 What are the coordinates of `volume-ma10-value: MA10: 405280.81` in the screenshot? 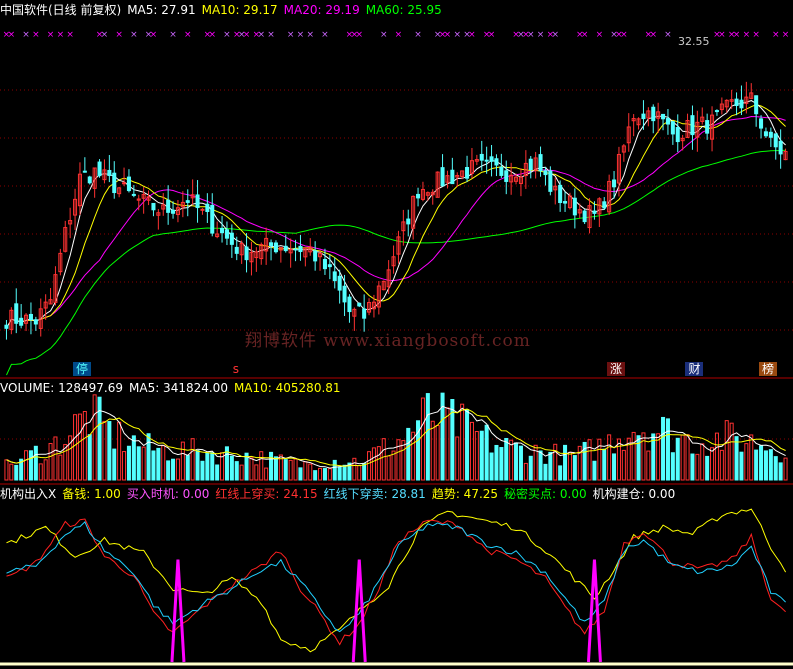 It's located at (287, 388).